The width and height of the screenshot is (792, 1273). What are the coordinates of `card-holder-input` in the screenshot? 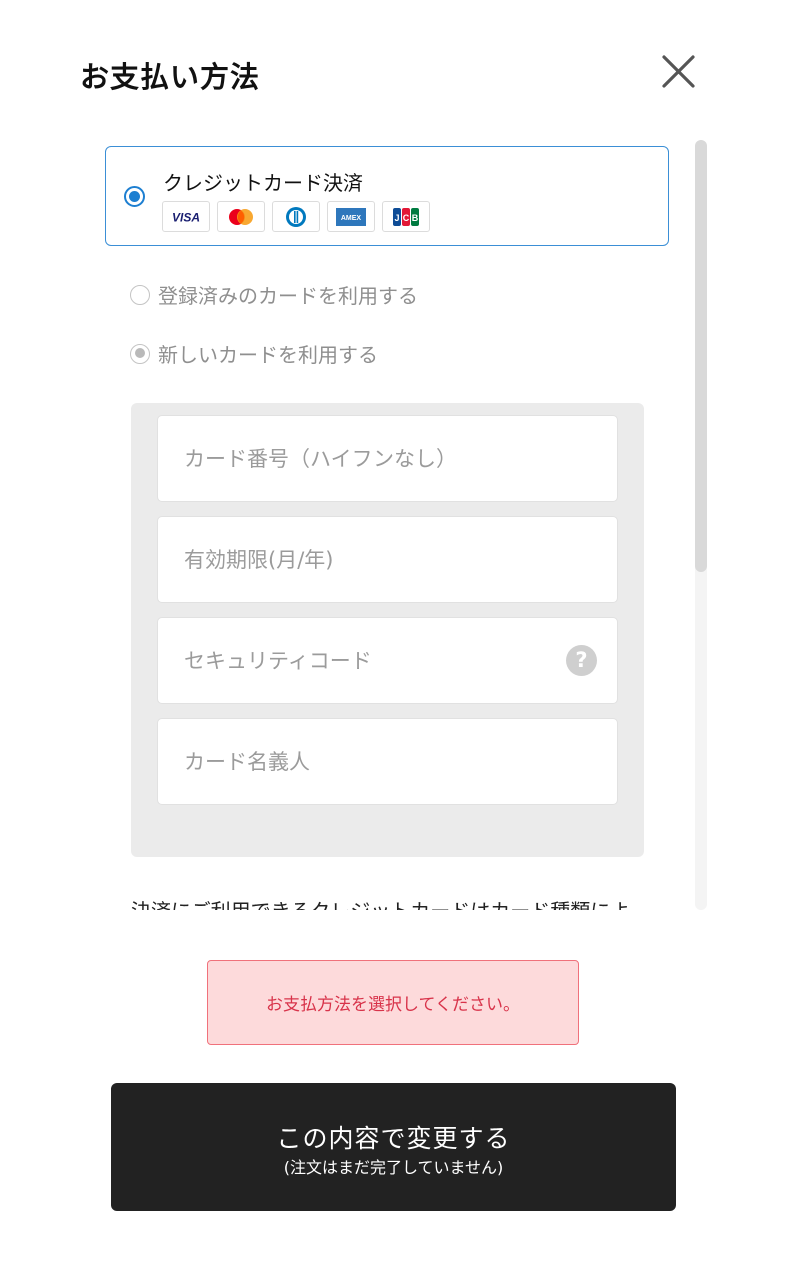 It's located at (387, 761).